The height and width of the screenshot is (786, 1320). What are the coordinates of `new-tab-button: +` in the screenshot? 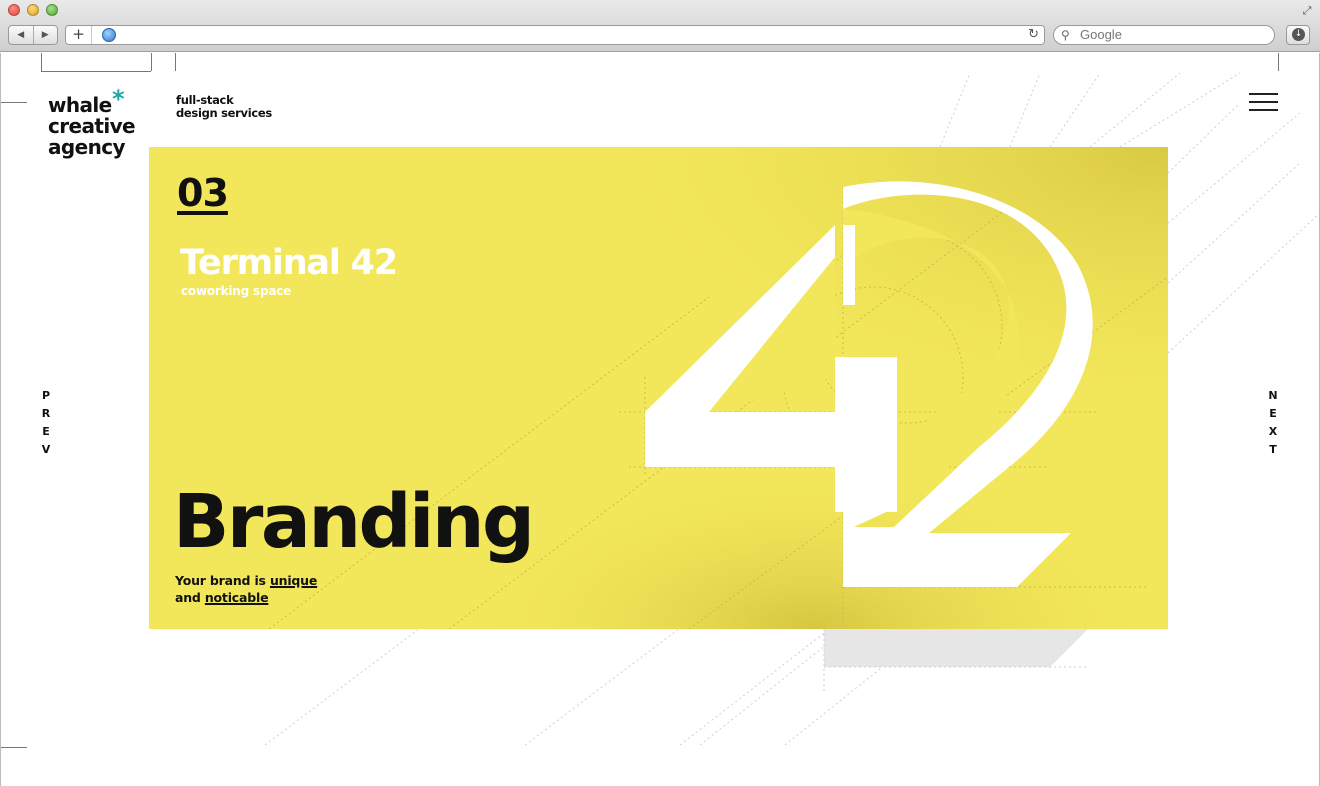 It's located at (79, 35).